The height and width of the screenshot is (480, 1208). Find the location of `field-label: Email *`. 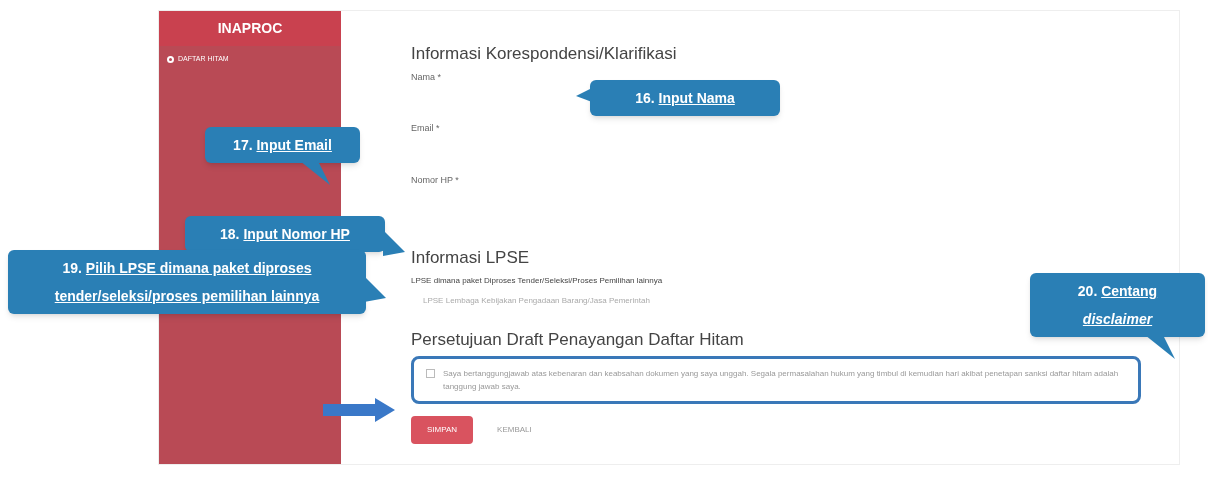

field-label: Email * is located at coordinates (425, 128).